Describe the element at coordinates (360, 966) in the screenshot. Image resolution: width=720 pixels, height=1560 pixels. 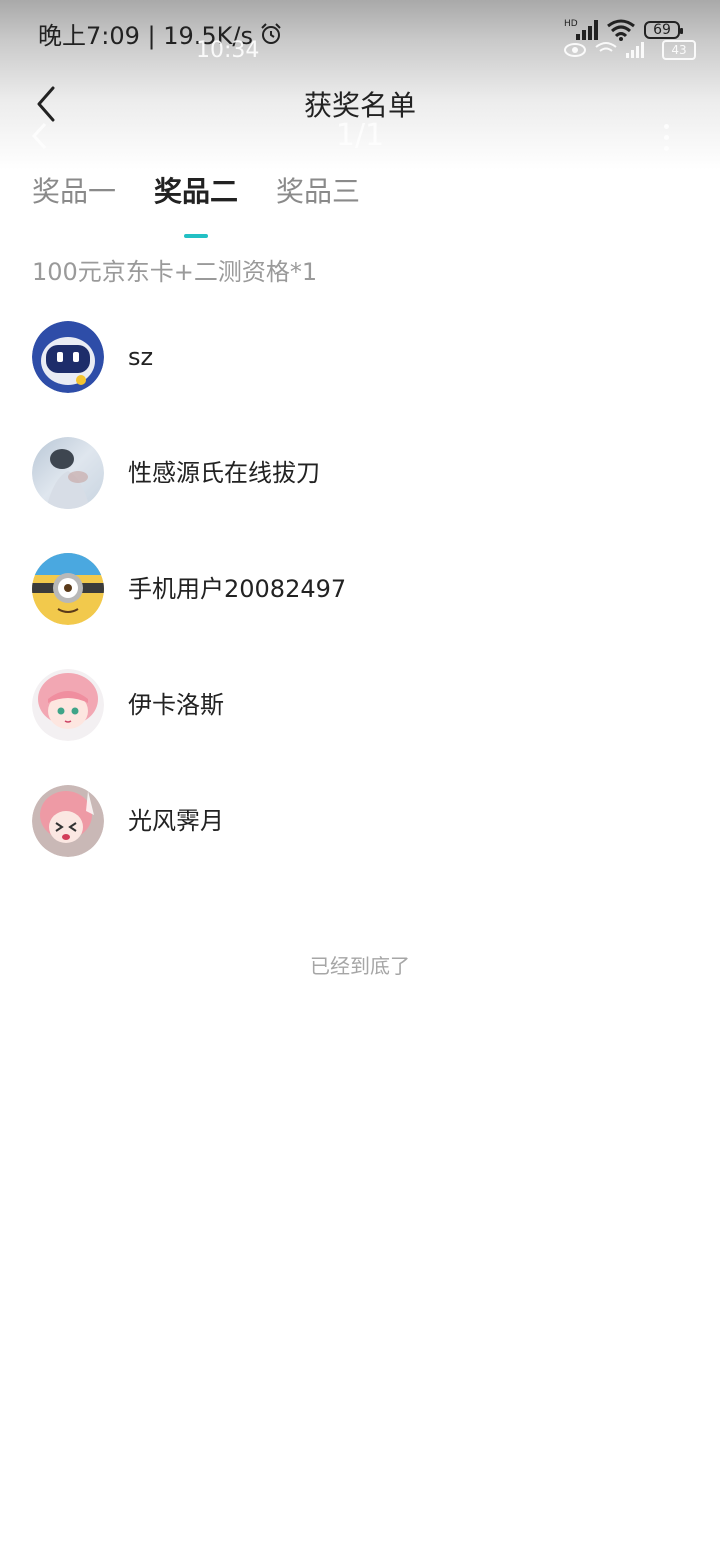
I see `end-of-list-text: 已经到底了` at that location.